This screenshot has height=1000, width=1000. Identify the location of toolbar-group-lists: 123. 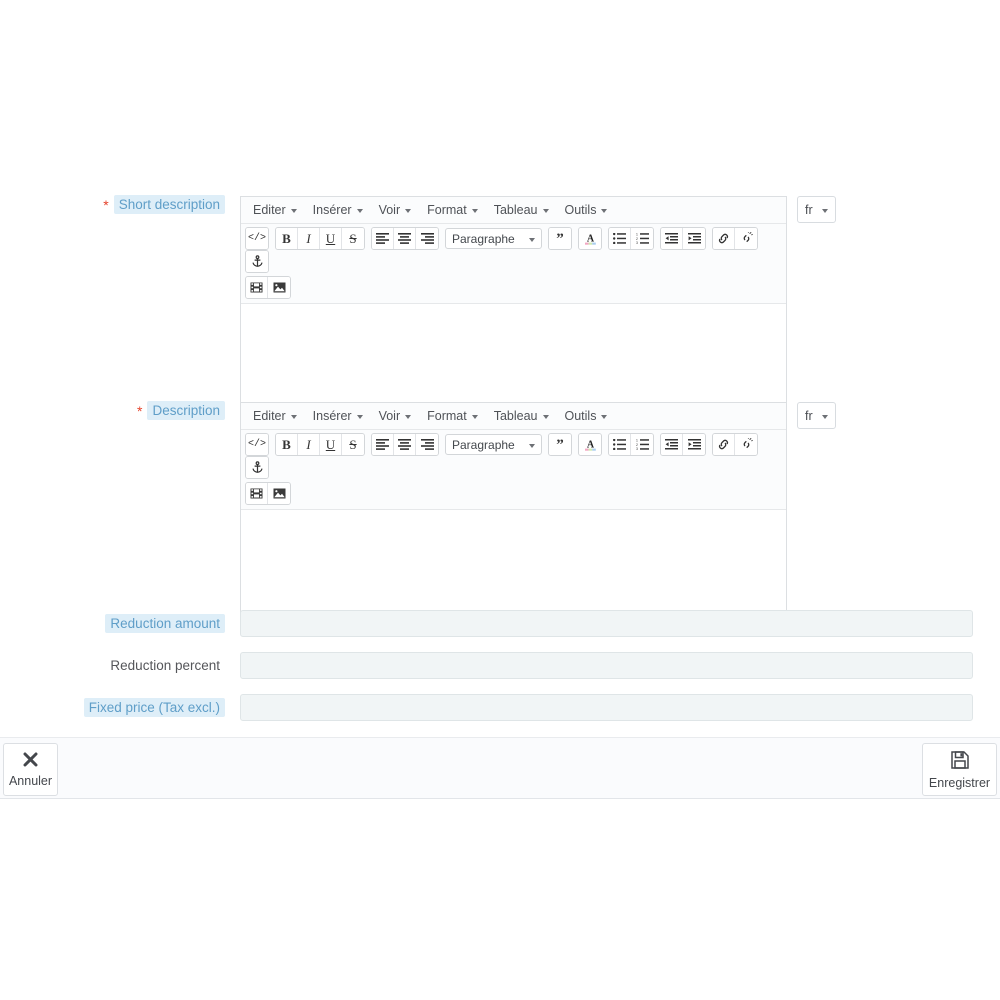
(631, 444).